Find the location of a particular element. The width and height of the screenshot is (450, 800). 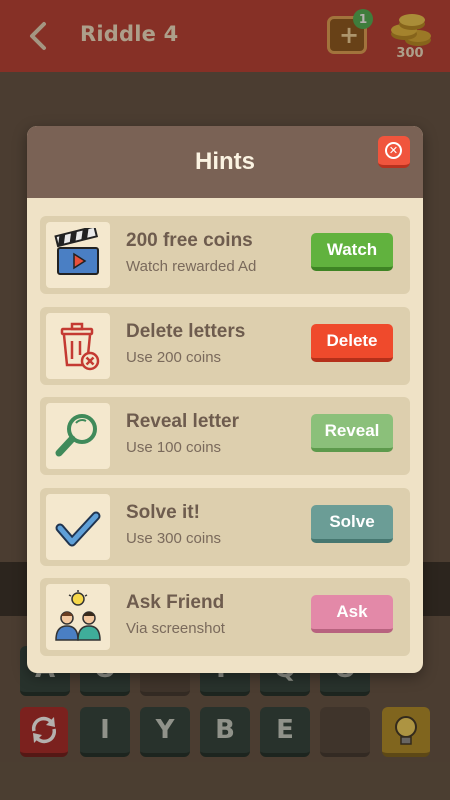

hint-title: 200 free coins is located at coordinates (189, 240).